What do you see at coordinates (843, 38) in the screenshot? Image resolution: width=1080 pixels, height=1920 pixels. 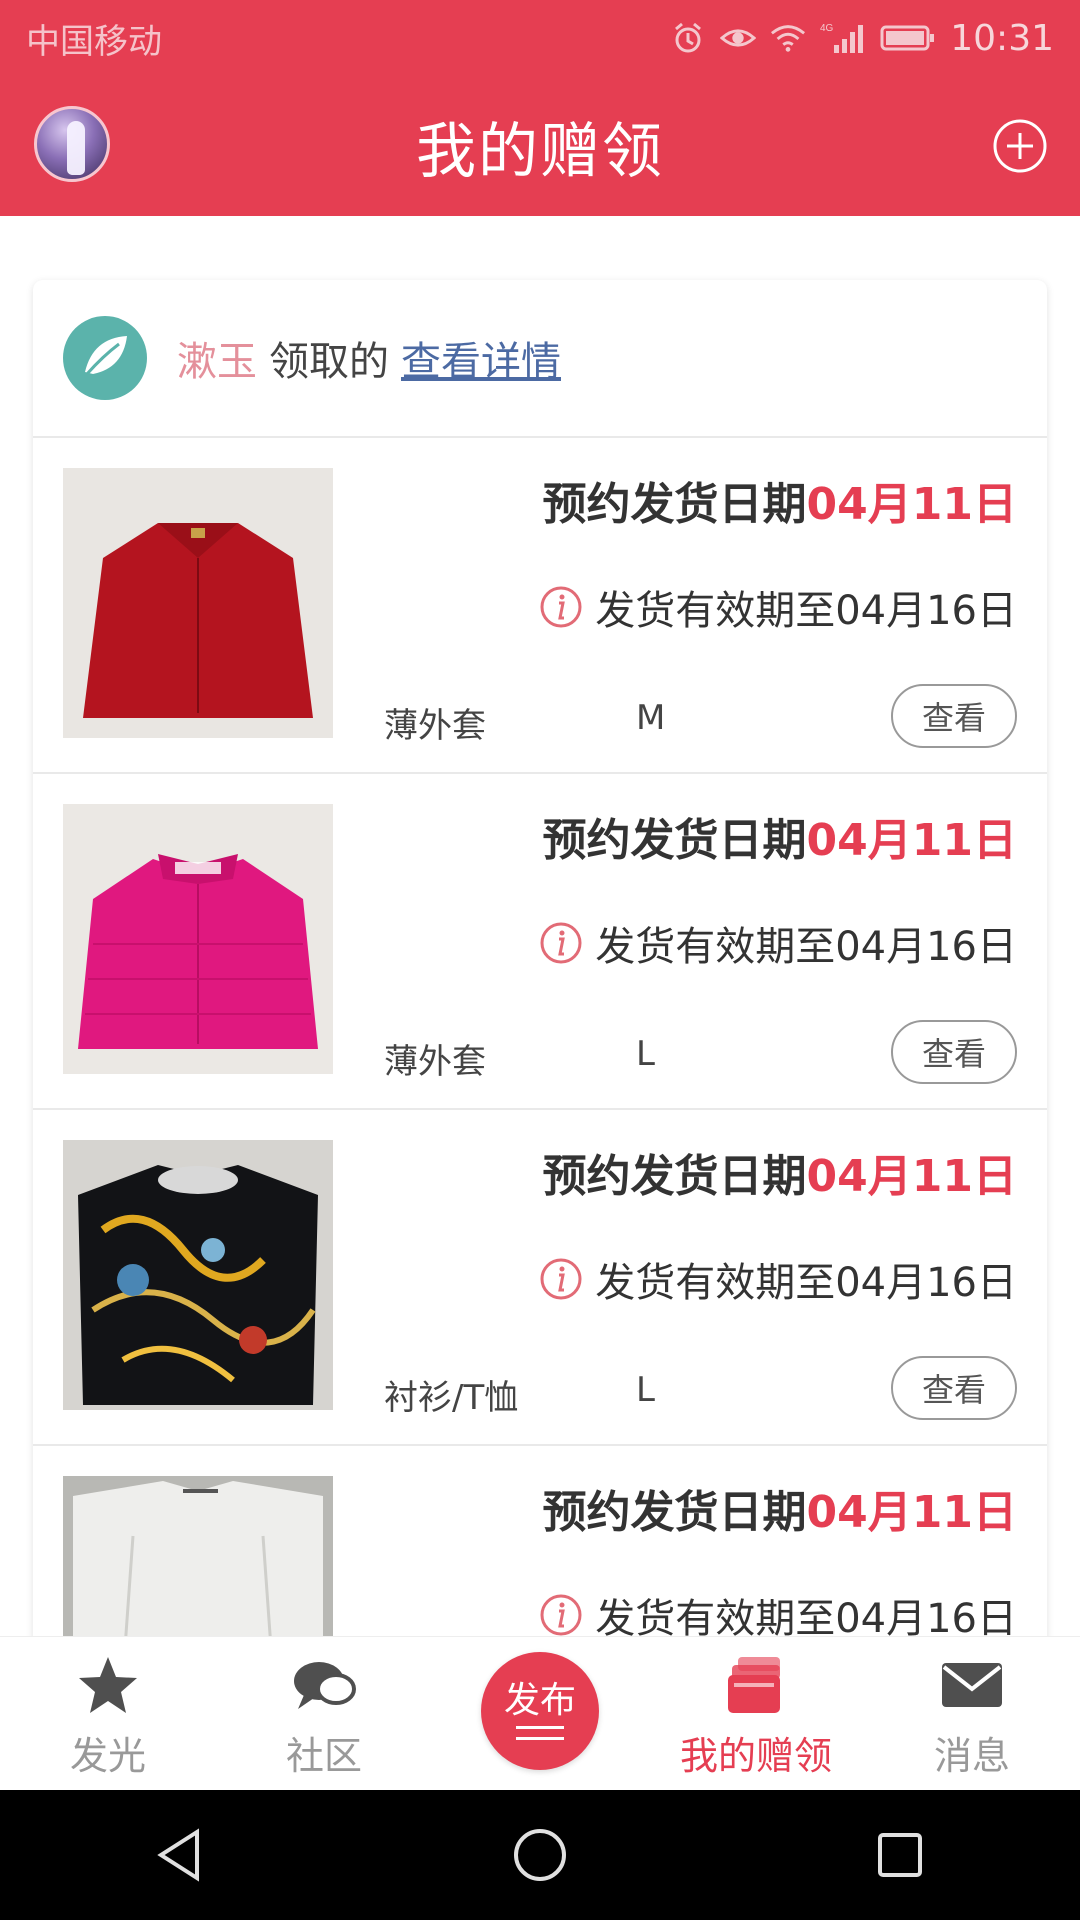 I see `signal-icon: 4G` at bounding box center [843, 38].